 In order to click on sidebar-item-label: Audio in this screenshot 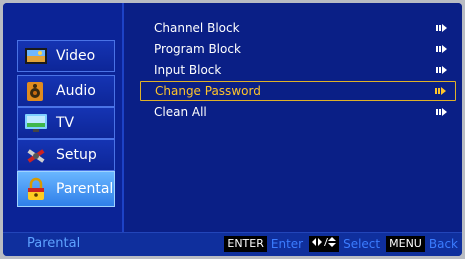, I will do `click(76, 91)`.